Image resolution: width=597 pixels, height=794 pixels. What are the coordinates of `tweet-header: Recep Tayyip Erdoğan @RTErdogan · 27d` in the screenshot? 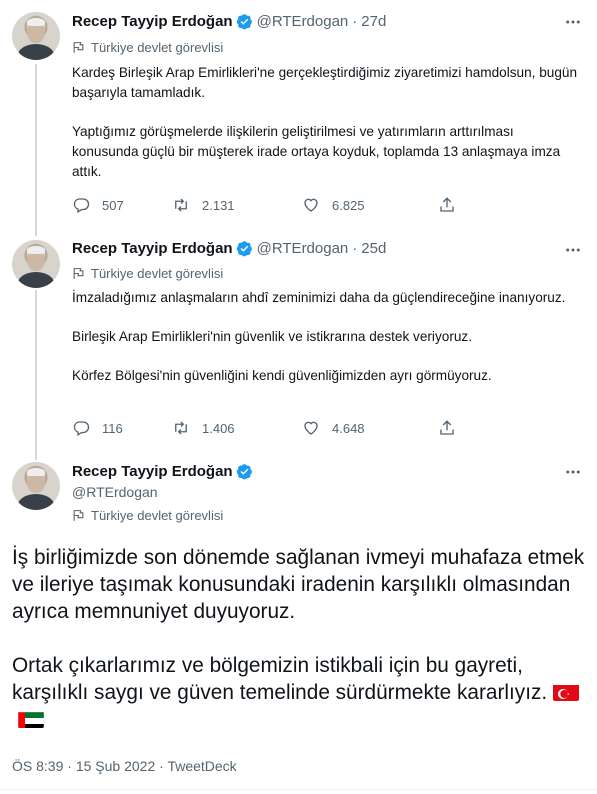 It's located at (229, 21).